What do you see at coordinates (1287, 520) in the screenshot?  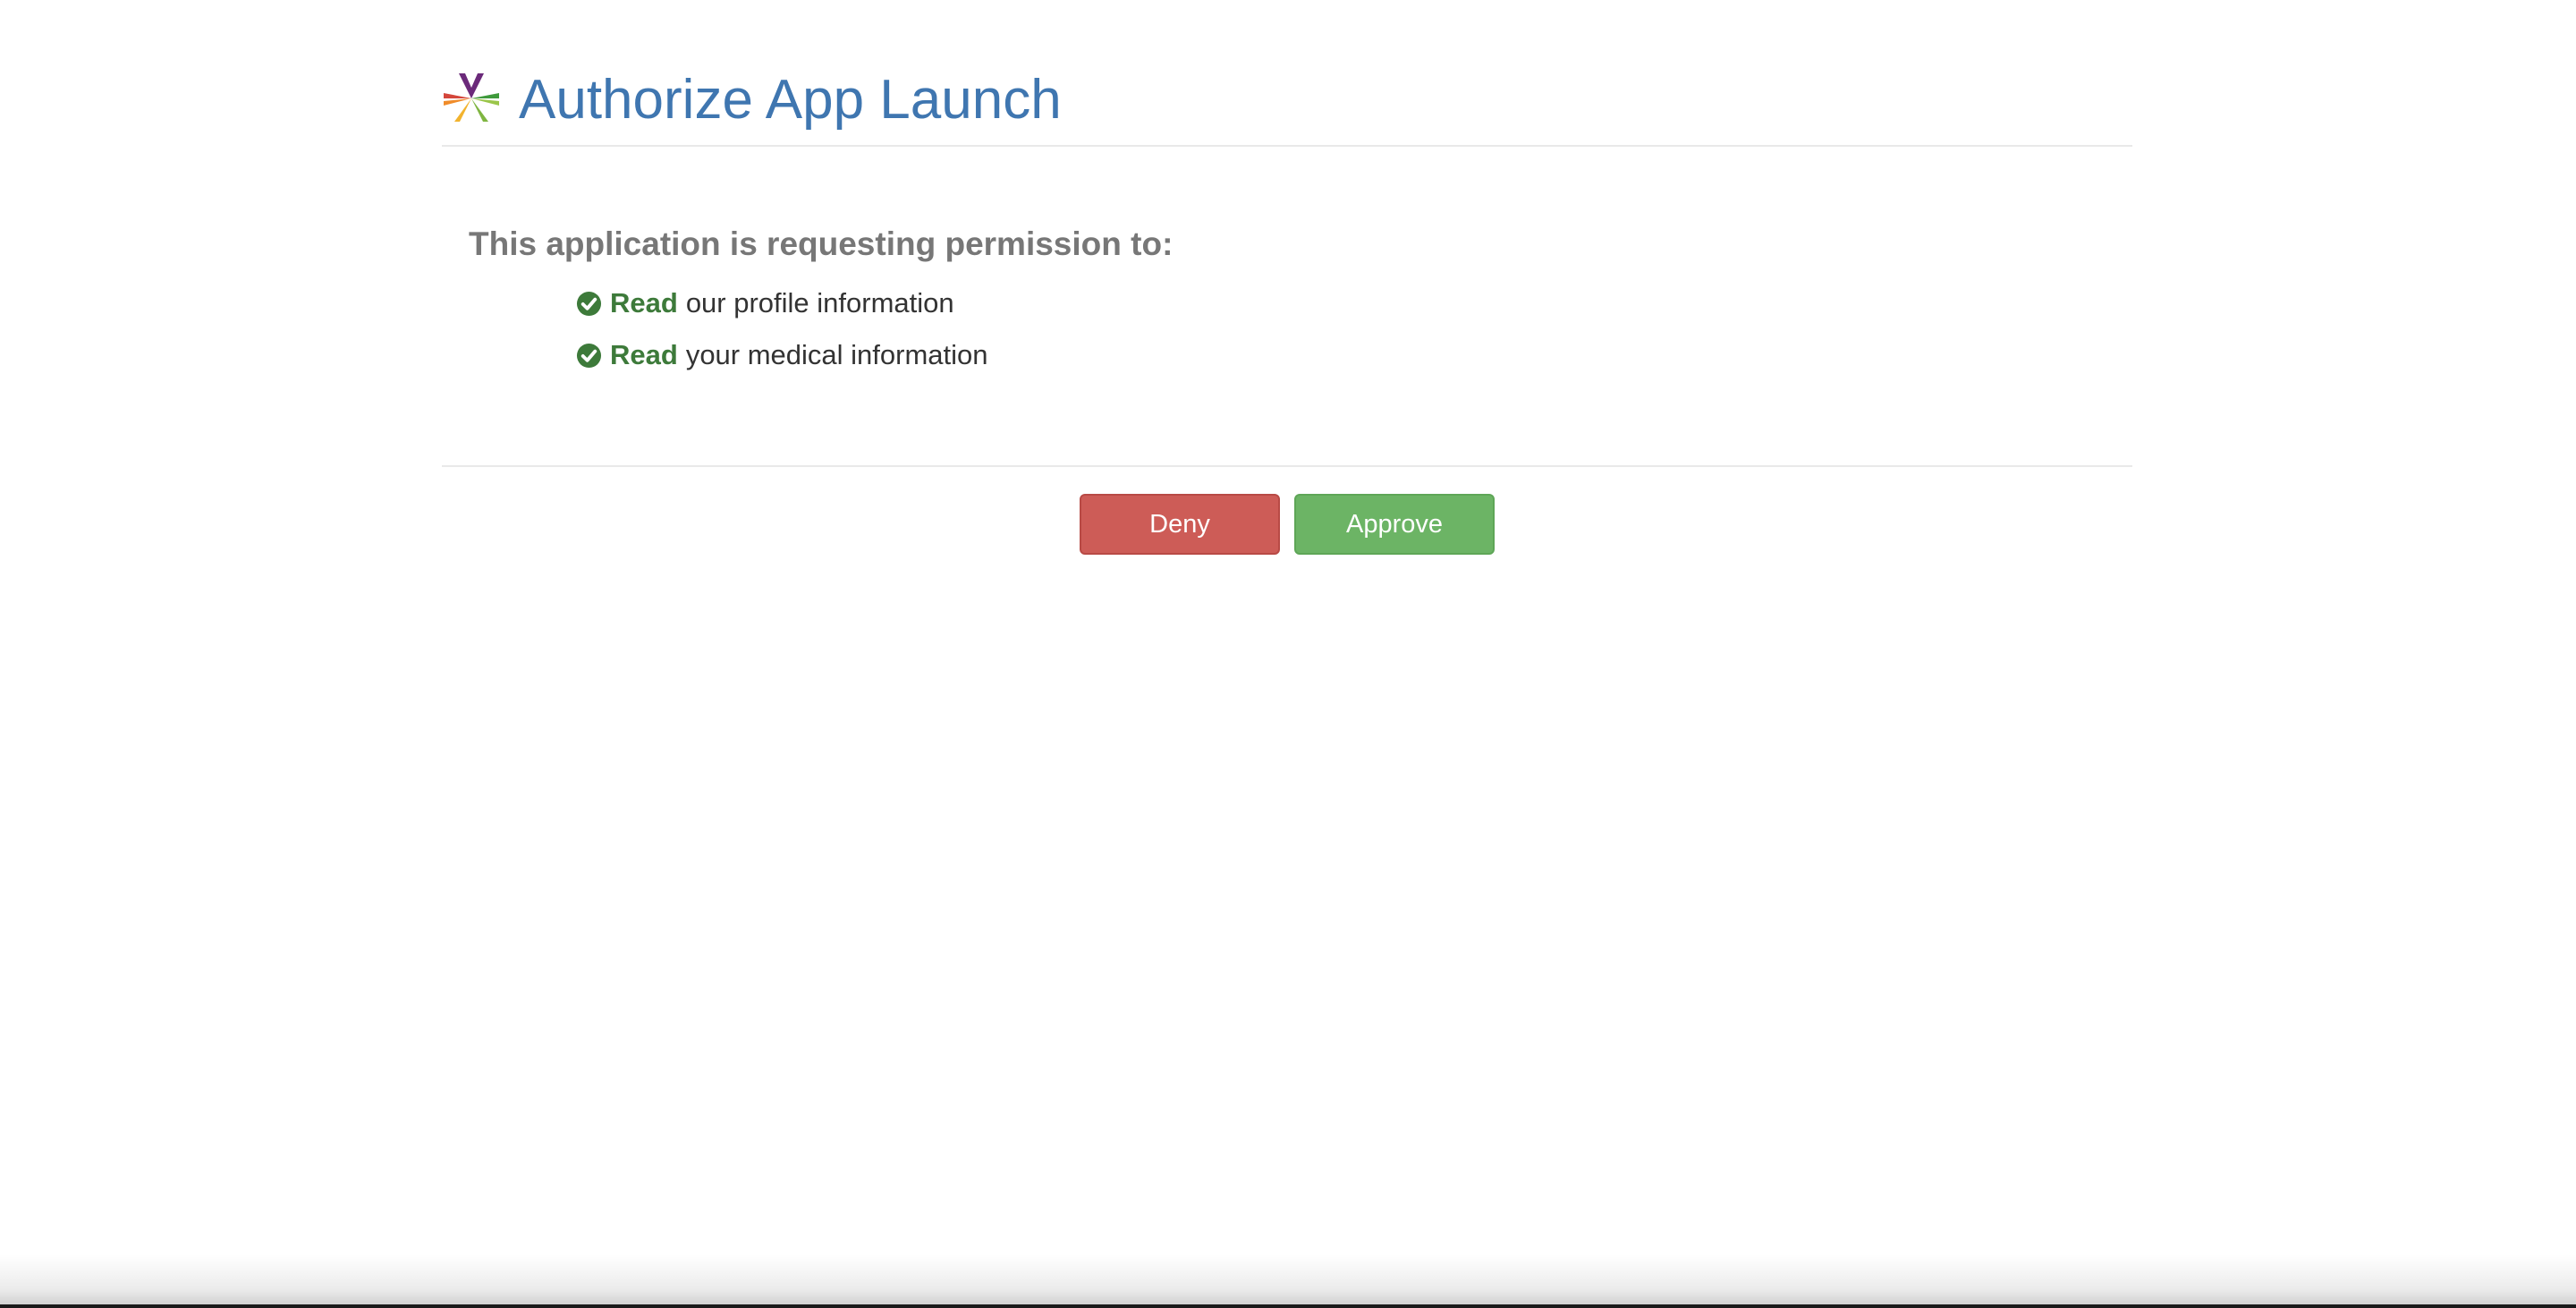 I see `action-bar: Deny Approve` at bounding box center [1287, 520].